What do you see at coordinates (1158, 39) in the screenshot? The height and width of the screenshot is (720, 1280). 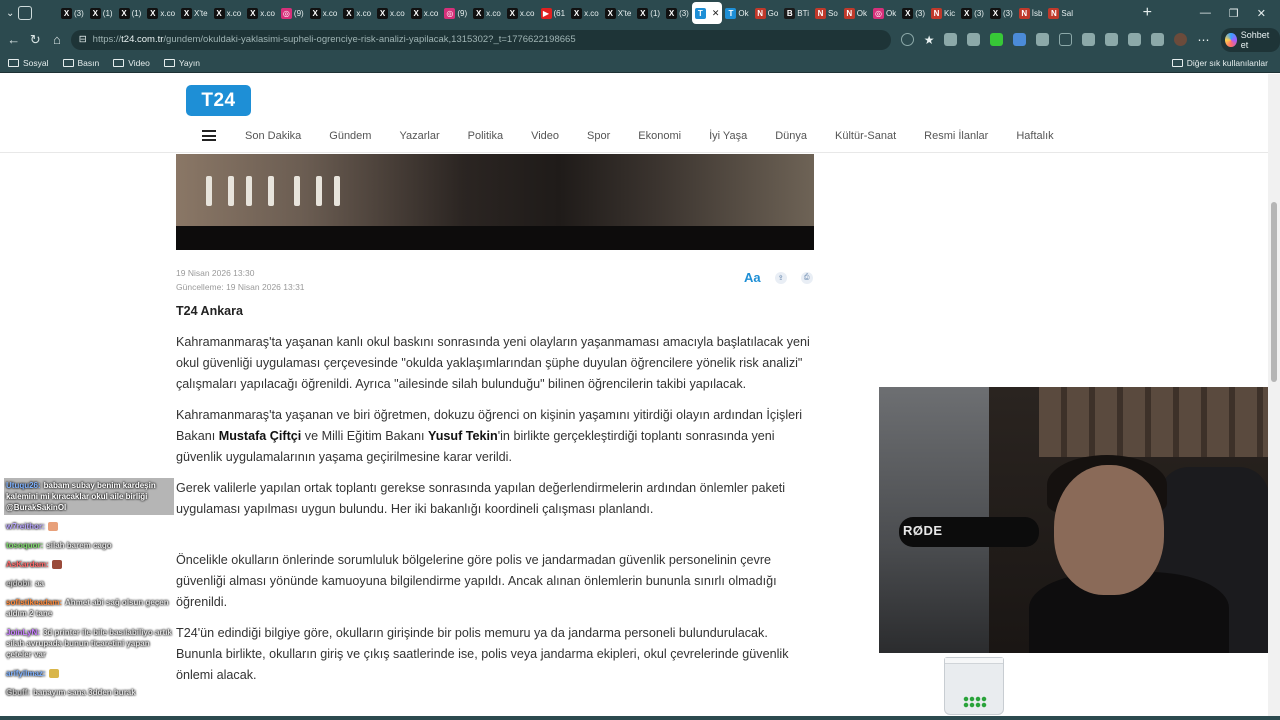 I see `screenshot-icon` at bounding box center [1158, 39].